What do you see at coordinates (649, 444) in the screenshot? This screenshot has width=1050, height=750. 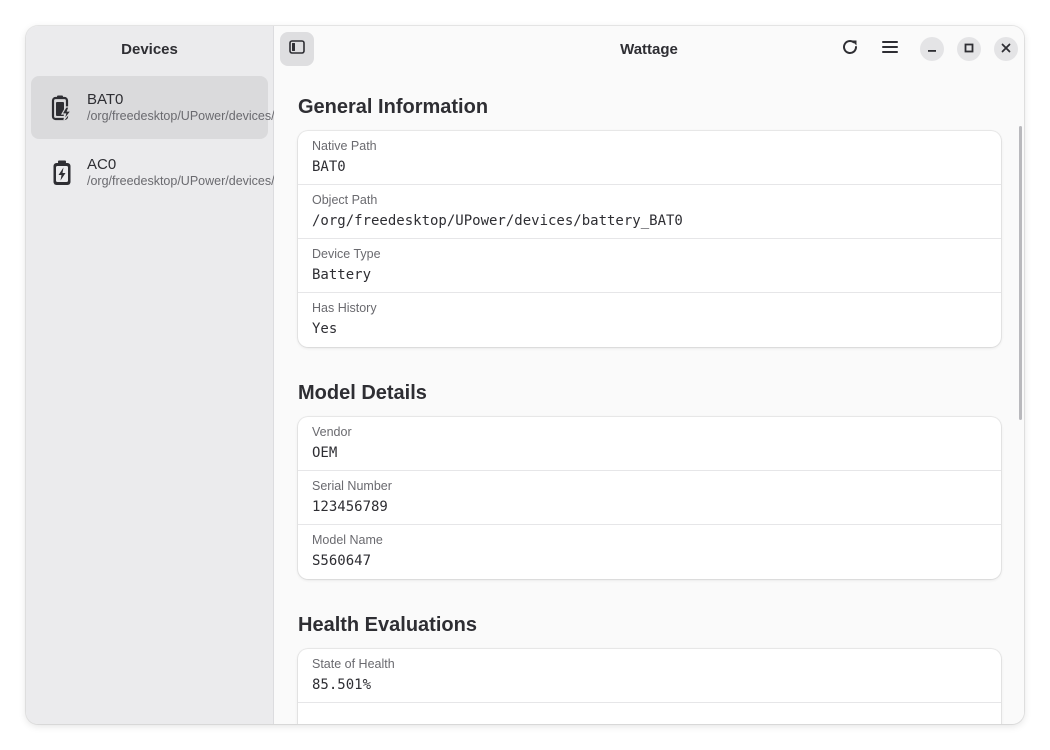 I see `info-row: Vendor OEM` at bounding box center [649, 444].